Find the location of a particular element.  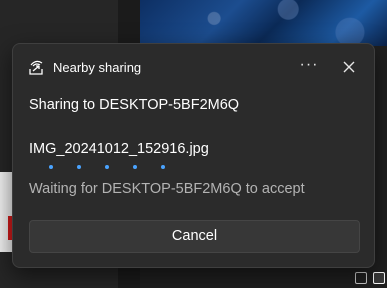

tray-window-icon-selected is located at coordinates (379, 278).